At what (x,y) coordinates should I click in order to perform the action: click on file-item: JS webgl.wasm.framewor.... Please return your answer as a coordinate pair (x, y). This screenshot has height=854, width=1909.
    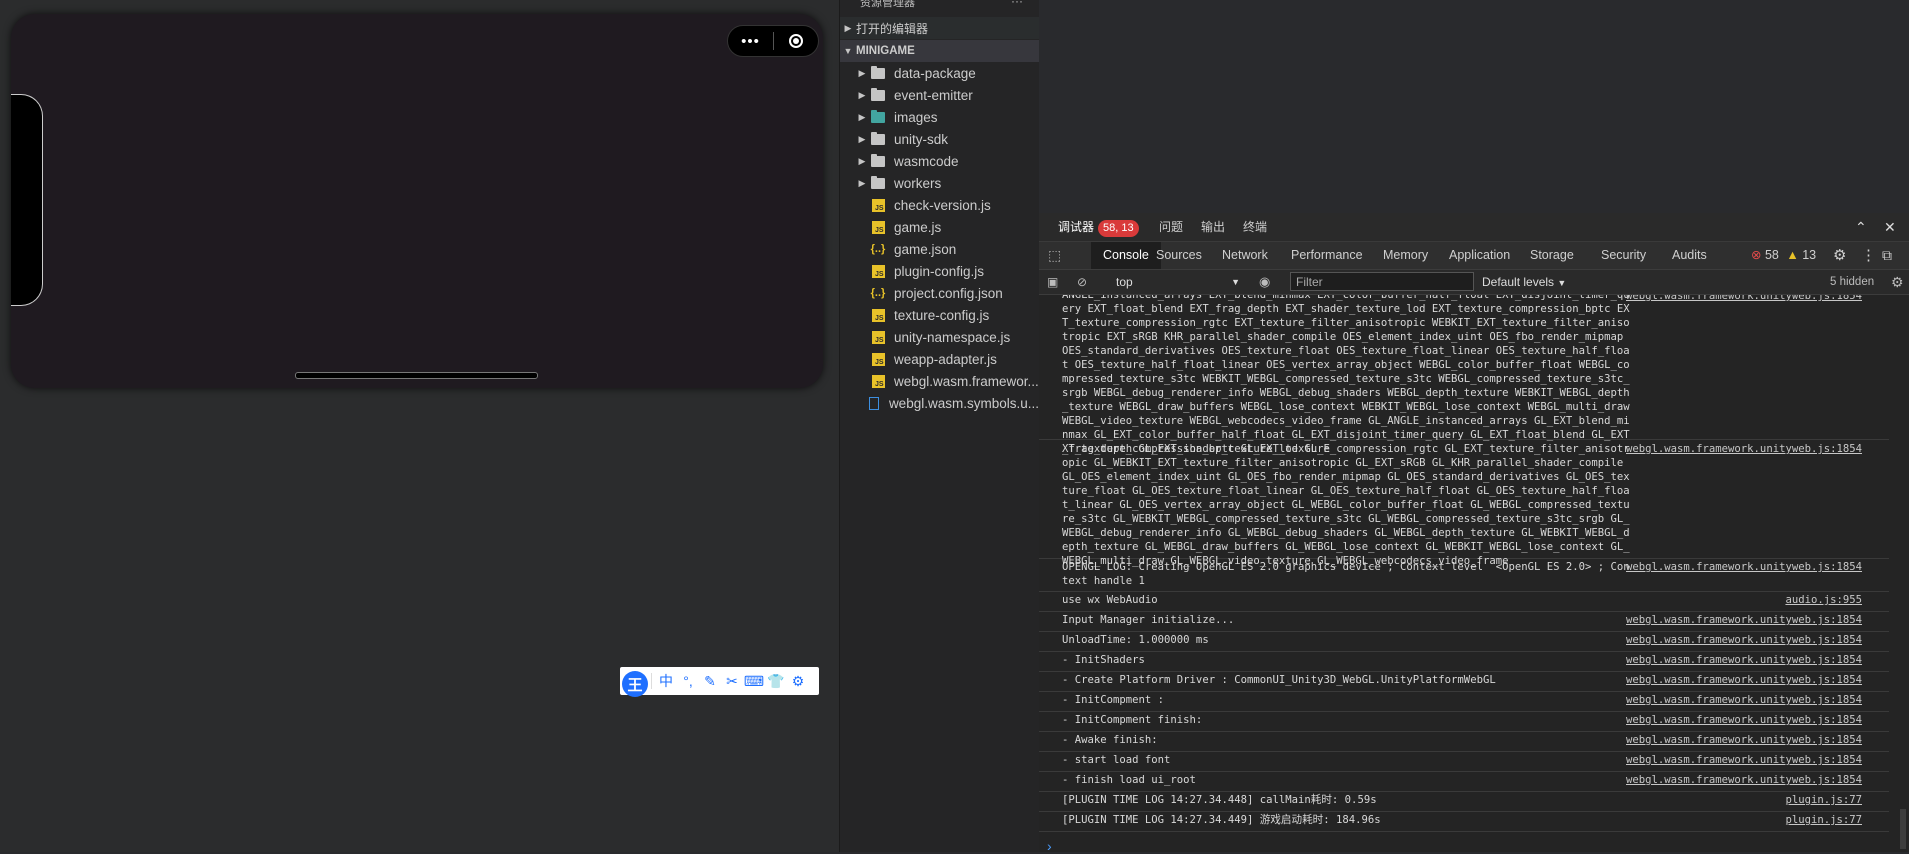
    Looking at the image, I should click on (939, 381).